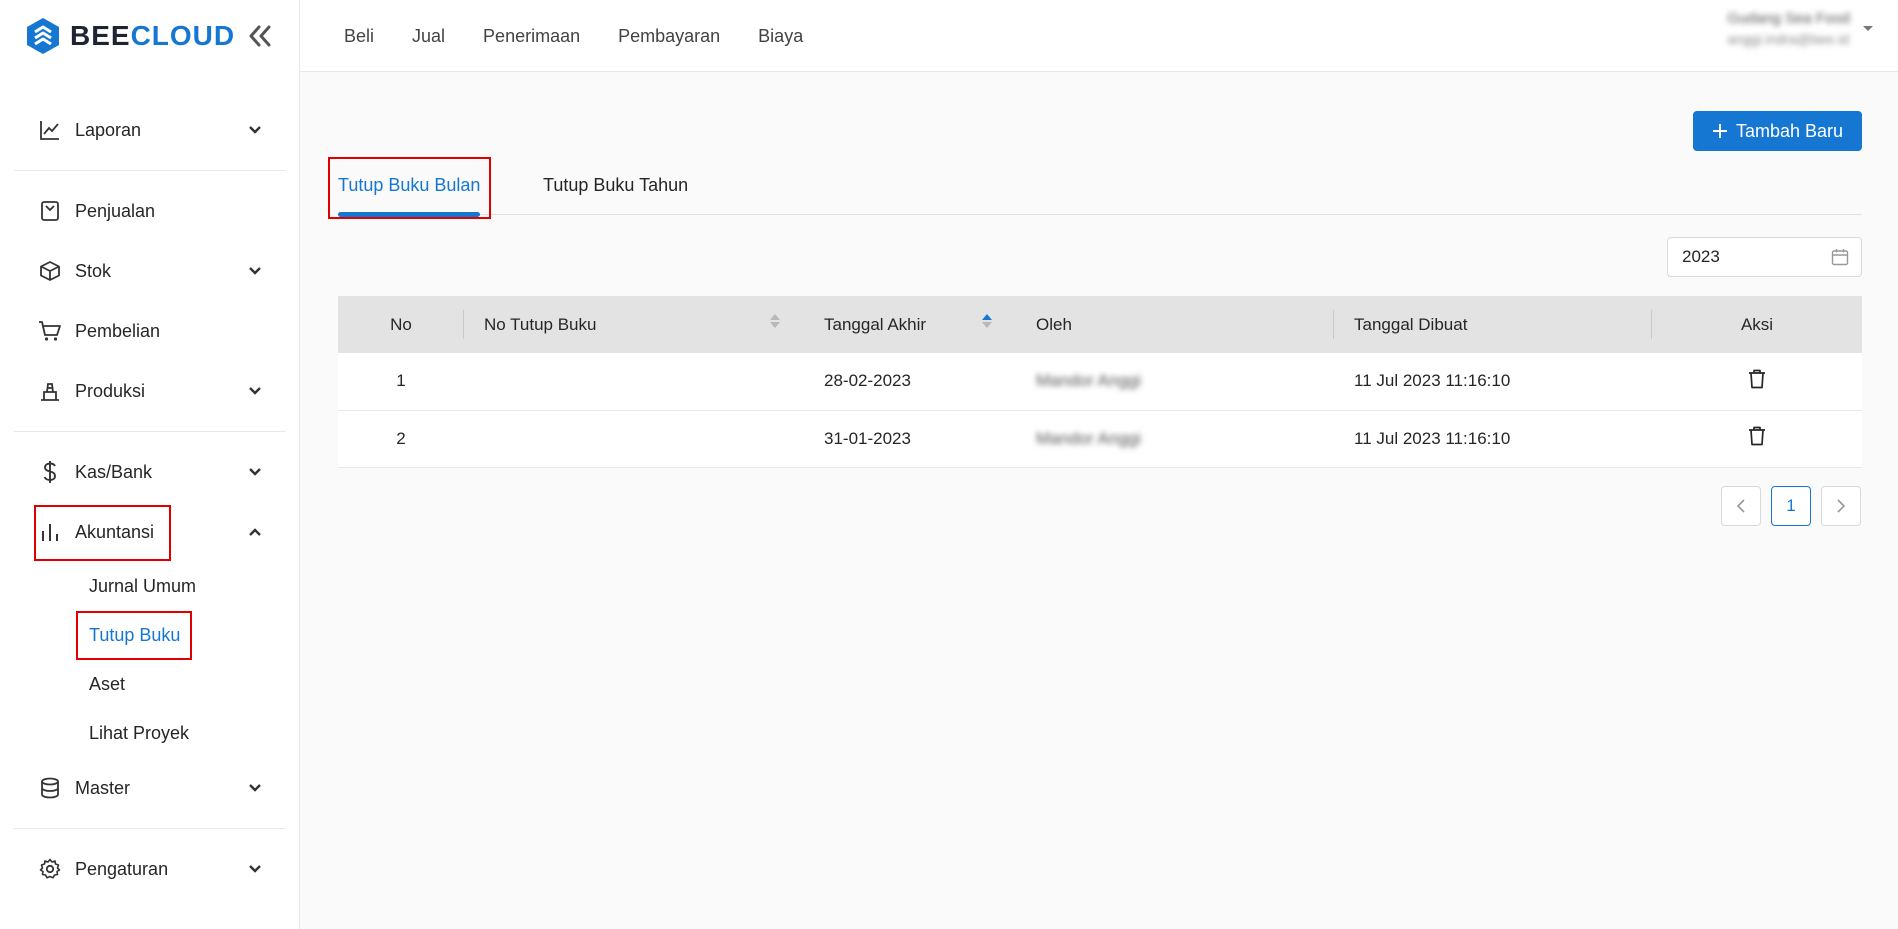 Image resolution: width=1898 pixels, height=929 pixels. What do you see at coordinates (50, 788) in the screenshot?
I see `database-icon` at bounding box center [50, 788].